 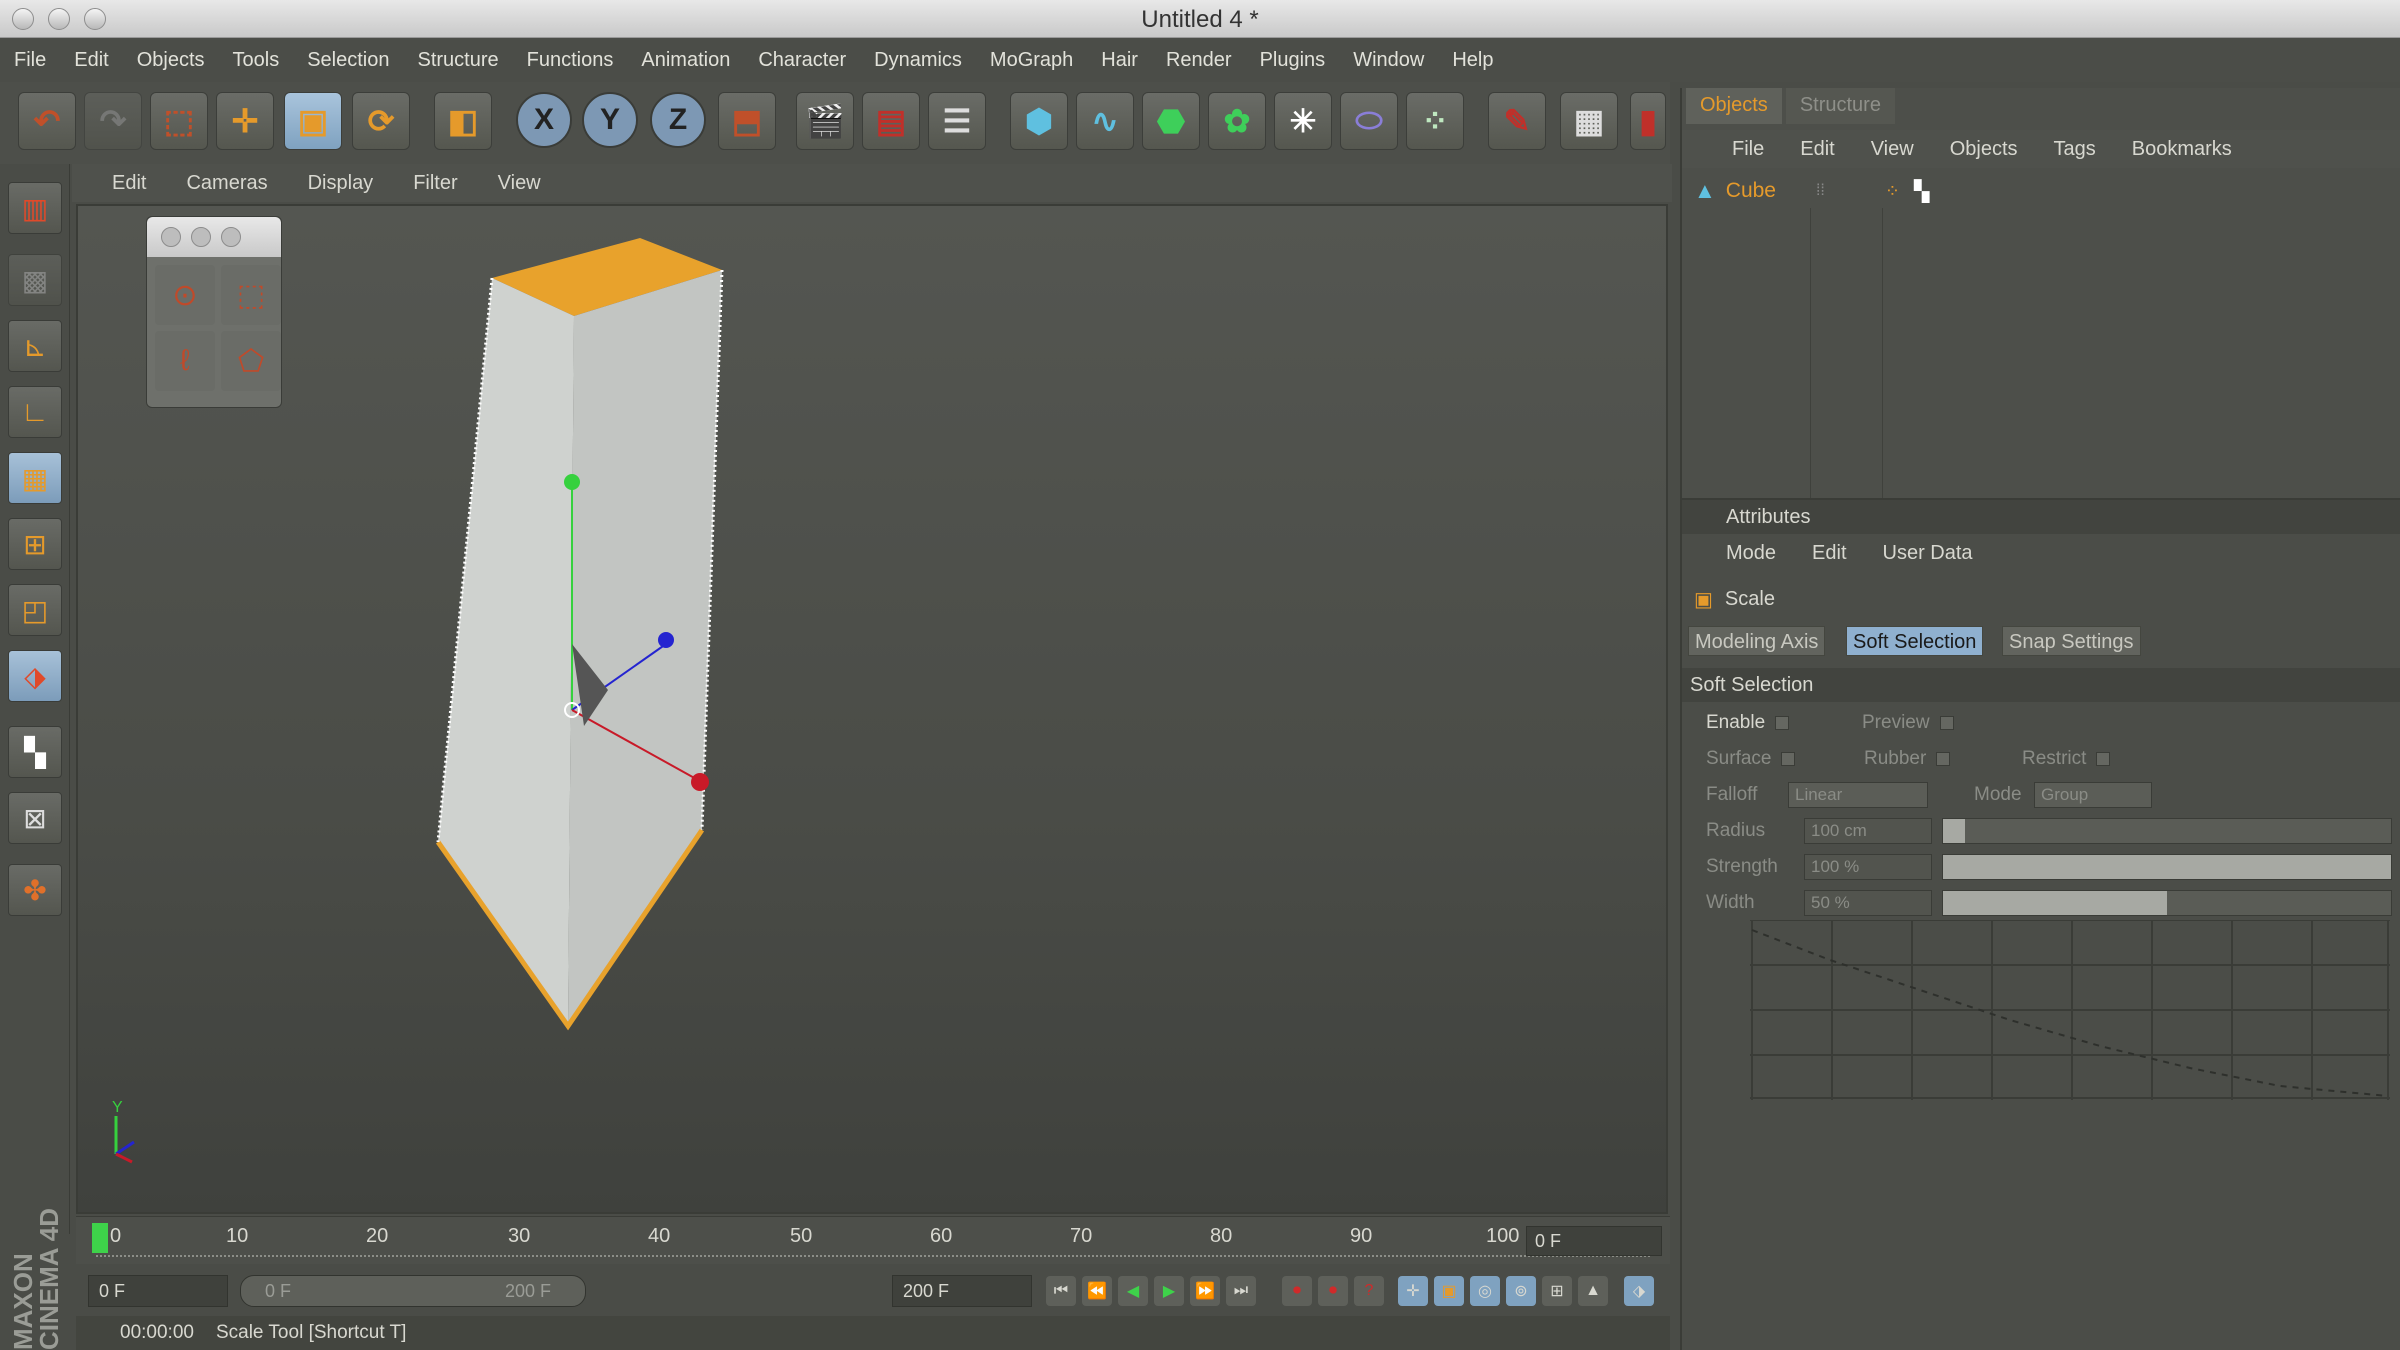 I want to click on uv-mode-button: ▚, so click(x=35, y=752).